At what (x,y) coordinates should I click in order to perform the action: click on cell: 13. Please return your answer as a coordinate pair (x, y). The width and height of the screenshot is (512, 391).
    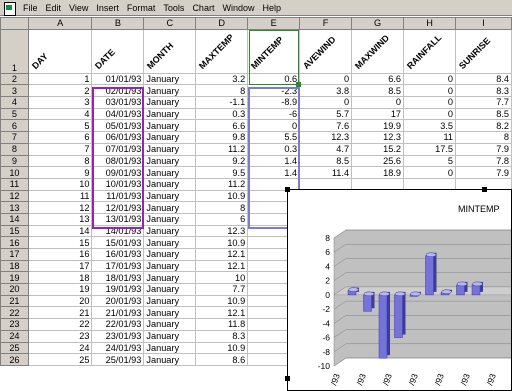
    Looking at the image, I should click on (60, 219).